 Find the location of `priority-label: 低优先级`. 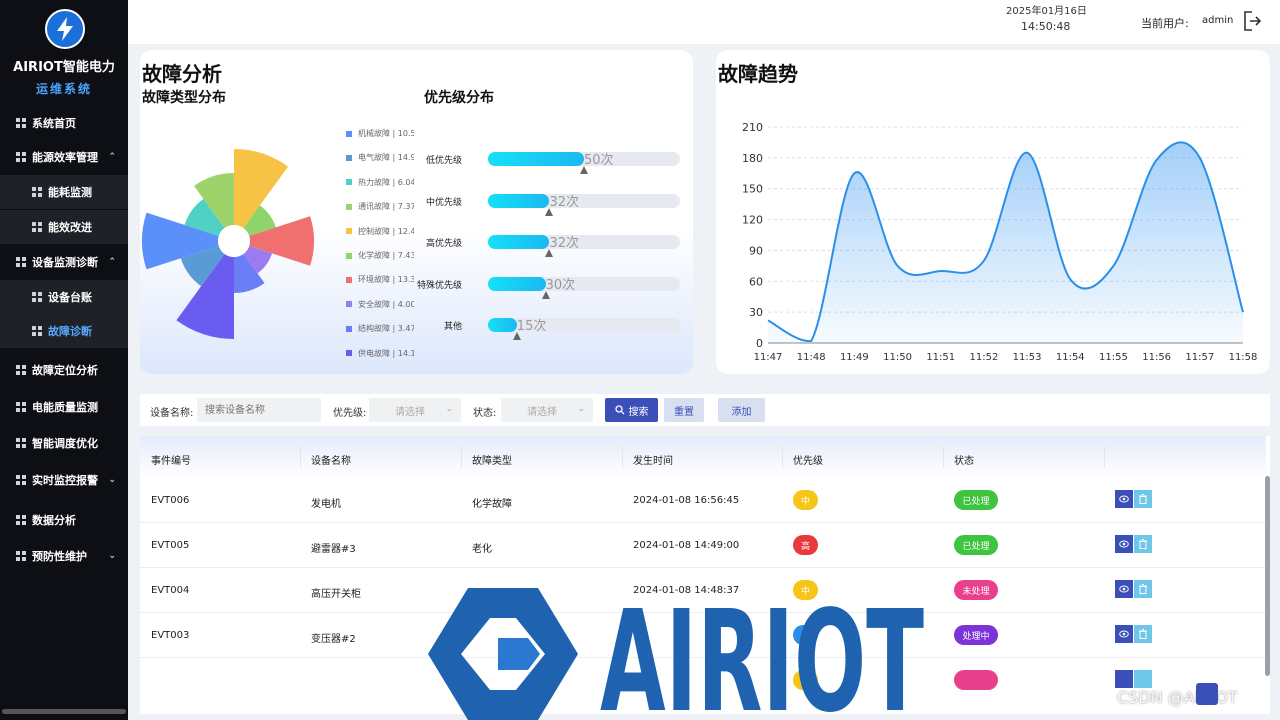

priority-label: 低优先级 is located at coordinates (443, 161).